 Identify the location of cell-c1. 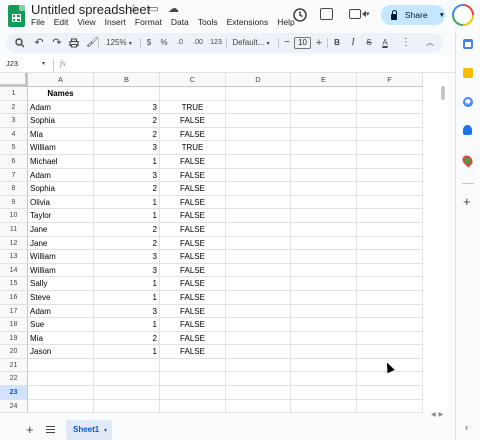
(193, 94).